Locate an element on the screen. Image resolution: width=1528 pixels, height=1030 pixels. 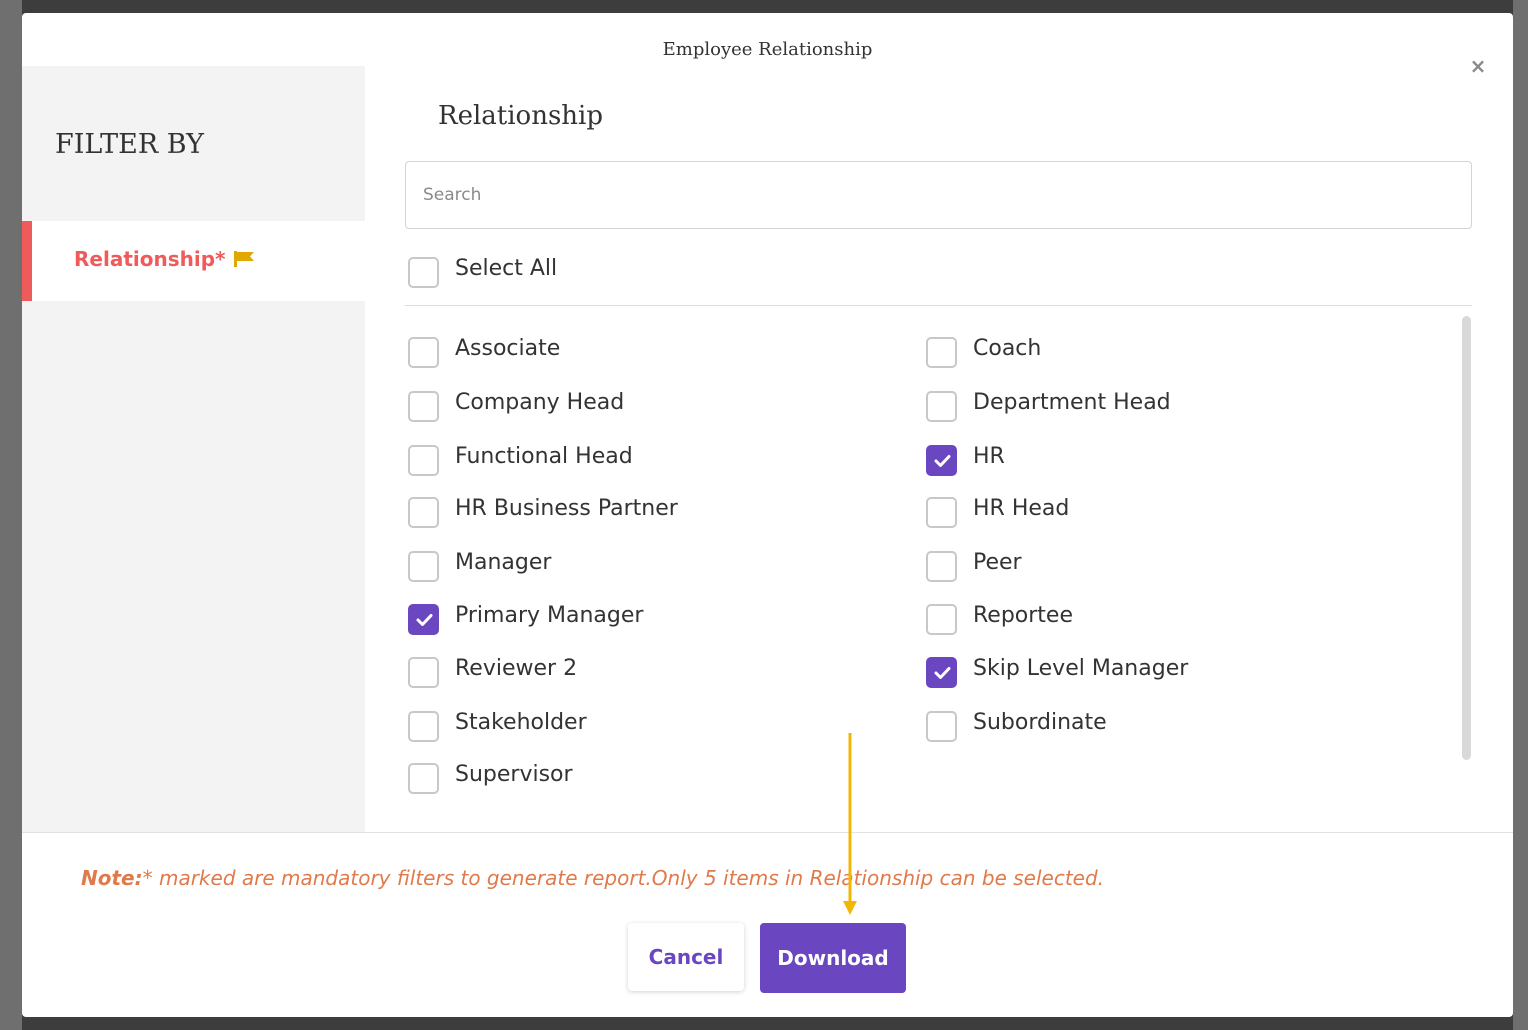
sidebar-heading: FILTER BY is located at coordinates (129, 144).